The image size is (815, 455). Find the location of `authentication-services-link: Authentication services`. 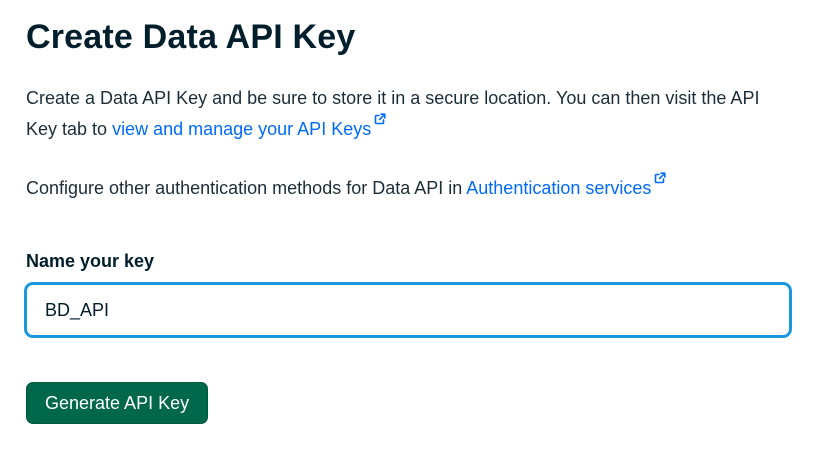

authentication-services-link: Authentication services is located at coordinates (566, 185).